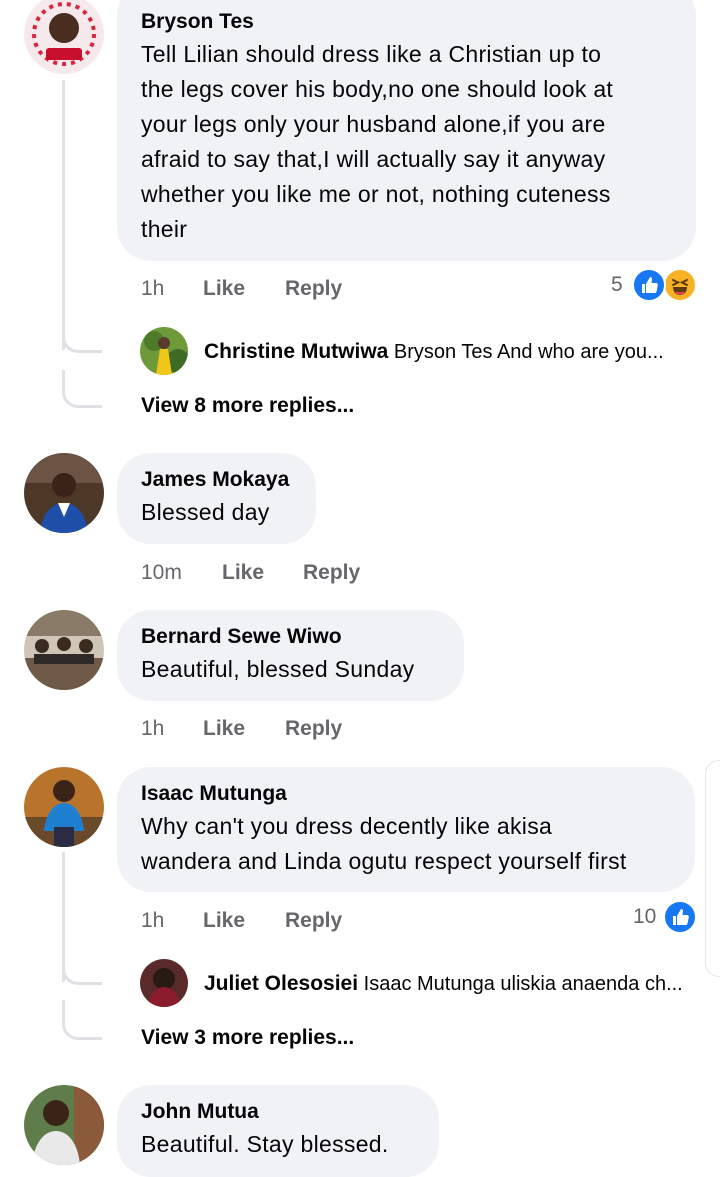 The width and height of the screenshot is (720, 1177). What do you see at coordinates (205, 512) in the screenshot?
I see `comment-text: Blessed day` at bounding box center [205, 512].